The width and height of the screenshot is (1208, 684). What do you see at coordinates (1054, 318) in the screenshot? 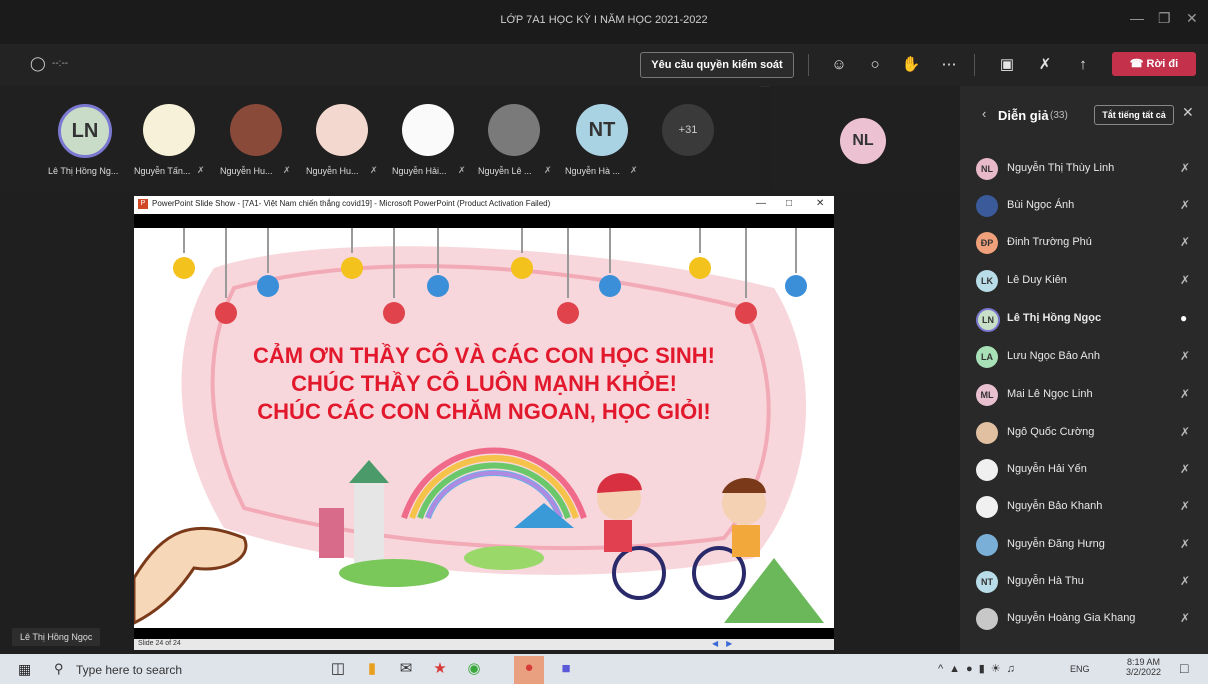
I see `participant-name: Lê Thị Hồng Ngọc` at bounding box center [1054, 318].